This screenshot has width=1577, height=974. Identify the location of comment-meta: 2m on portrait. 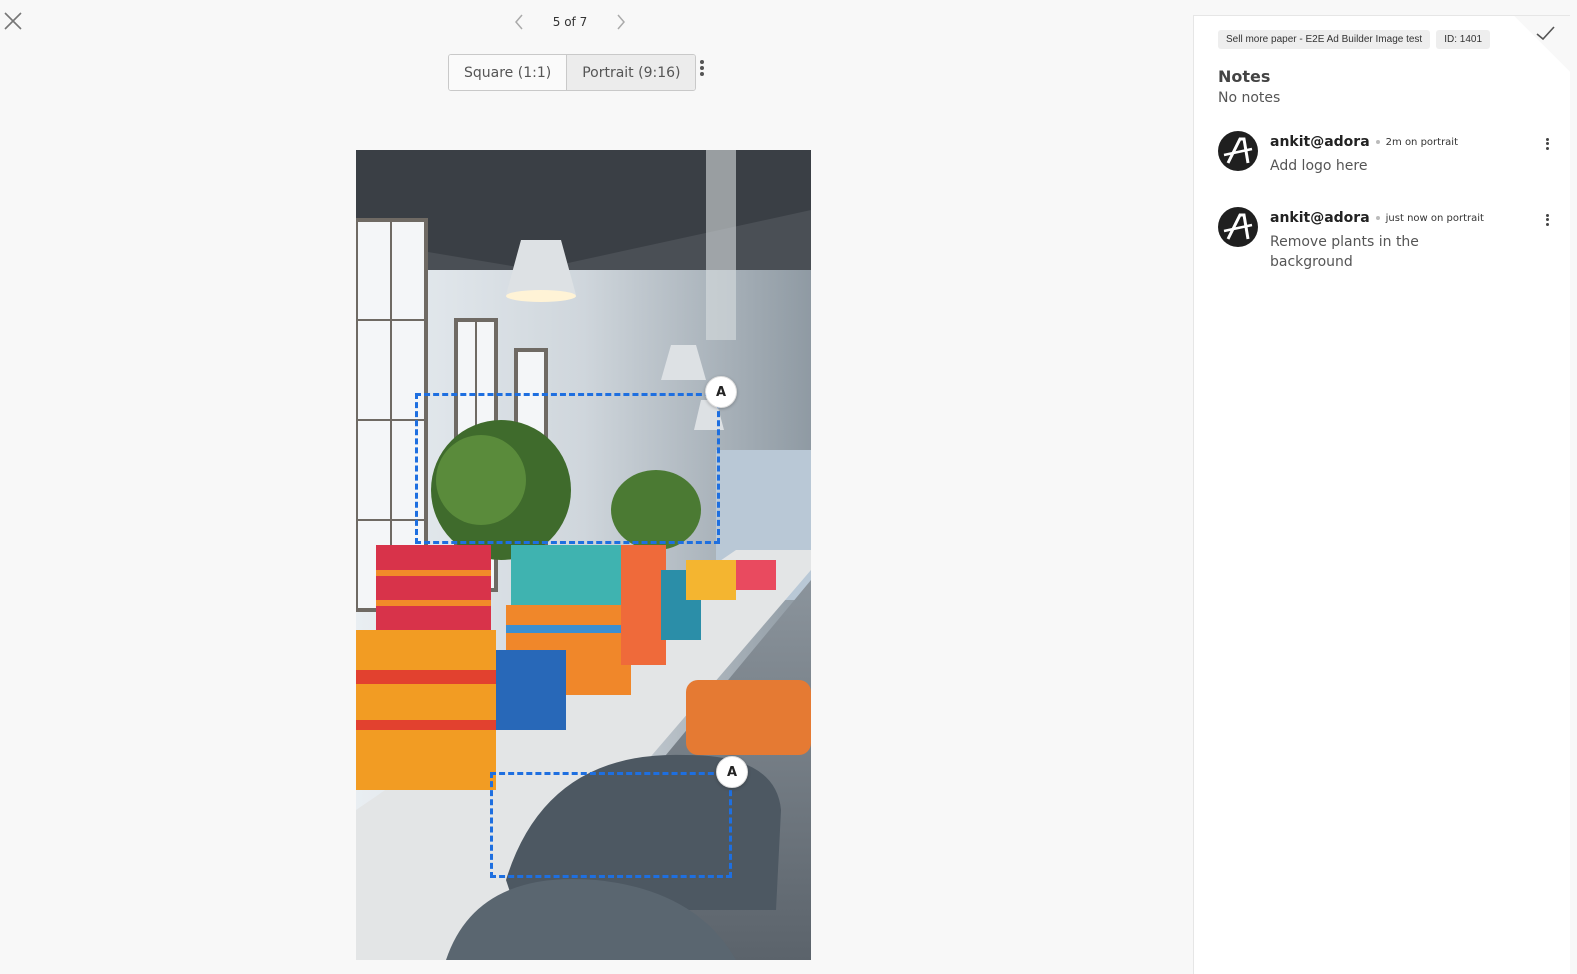
(1422, 142).